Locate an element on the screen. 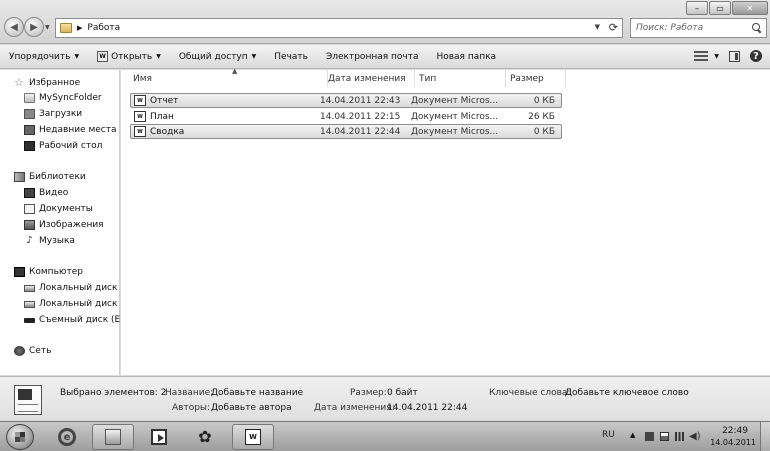 The height and width of the screenshot is (451, 770). volume-icon: ◀) is located at coordinates (695, 437).